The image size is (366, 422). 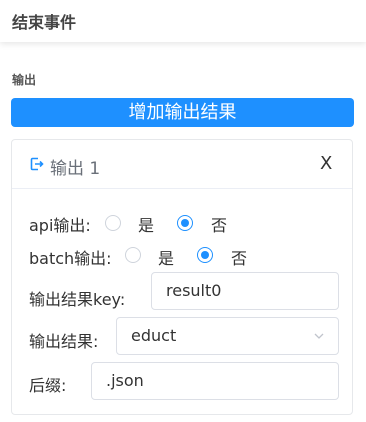 I want to click on output-card-header: 输出 1 X, so click(x=182, y=164).